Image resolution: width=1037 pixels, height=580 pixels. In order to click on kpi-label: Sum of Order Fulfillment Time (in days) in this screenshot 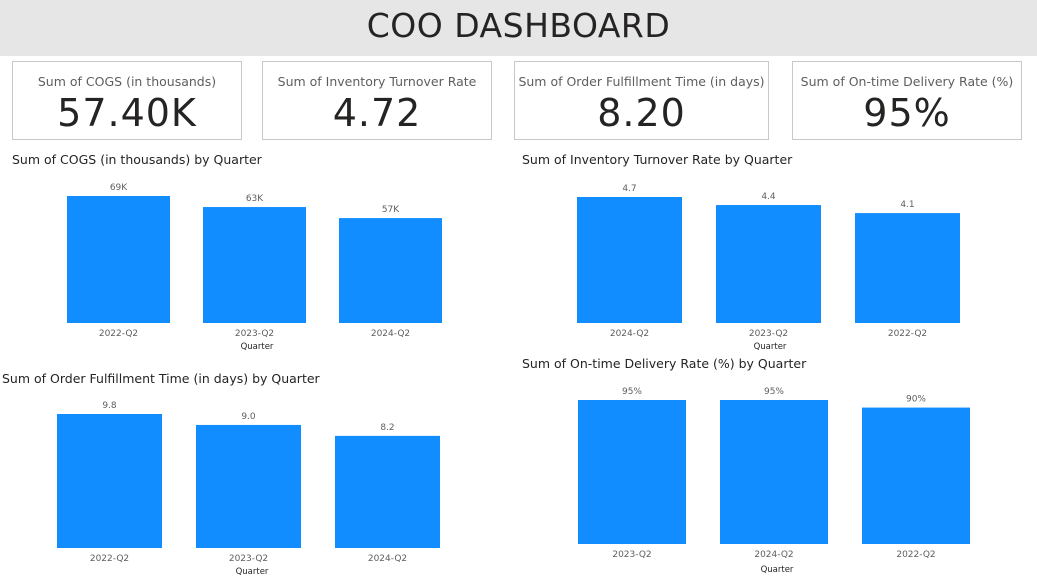, I will do `click(641, 81)`.